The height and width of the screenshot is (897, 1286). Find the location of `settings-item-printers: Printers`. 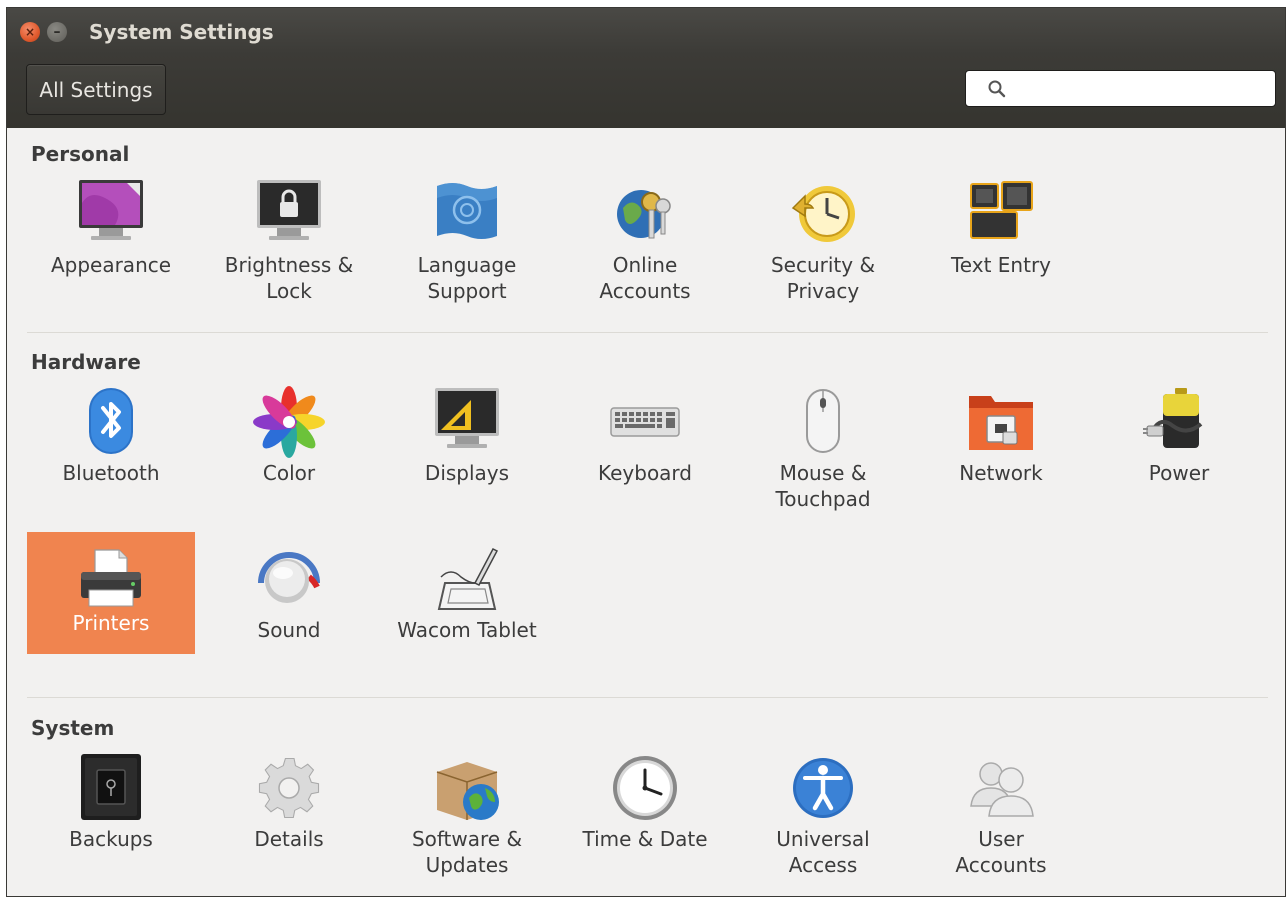

settings-item-printers: Printers is located at coordinates (111, 593).